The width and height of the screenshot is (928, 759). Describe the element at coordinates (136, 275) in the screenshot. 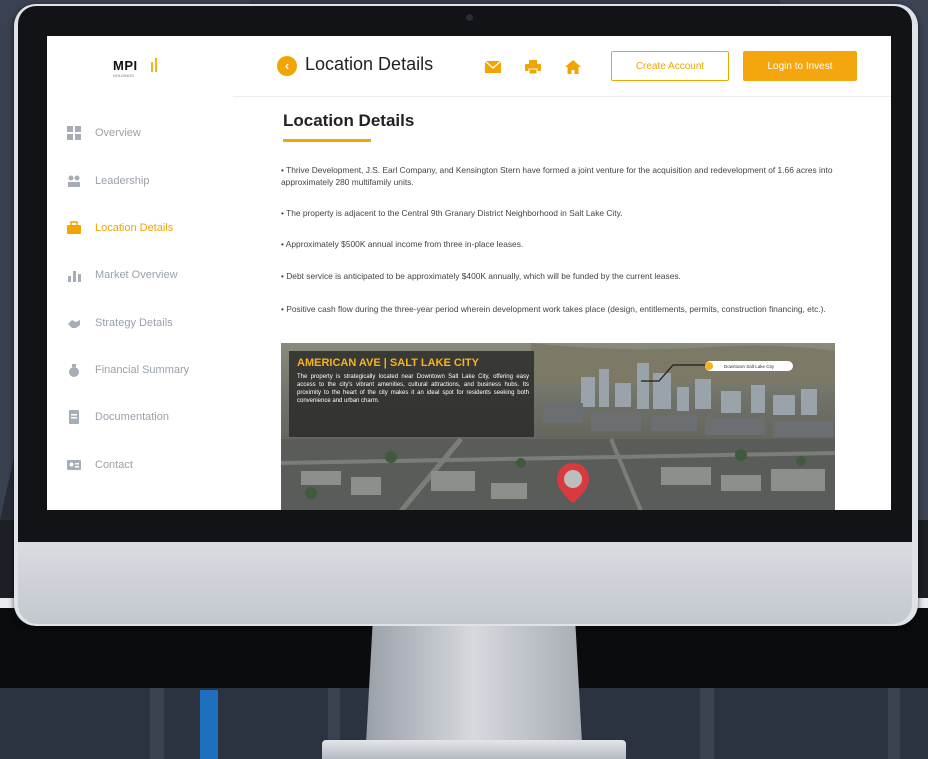

I see `sidebar-item-label: Market Overview` at that location.